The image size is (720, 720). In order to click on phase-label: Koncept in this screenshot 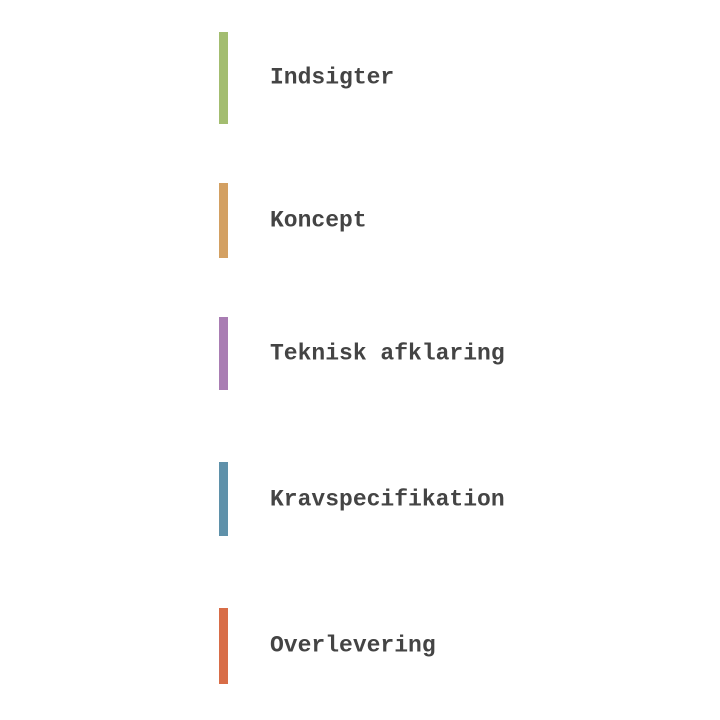, I will do `click(318, 220)`.